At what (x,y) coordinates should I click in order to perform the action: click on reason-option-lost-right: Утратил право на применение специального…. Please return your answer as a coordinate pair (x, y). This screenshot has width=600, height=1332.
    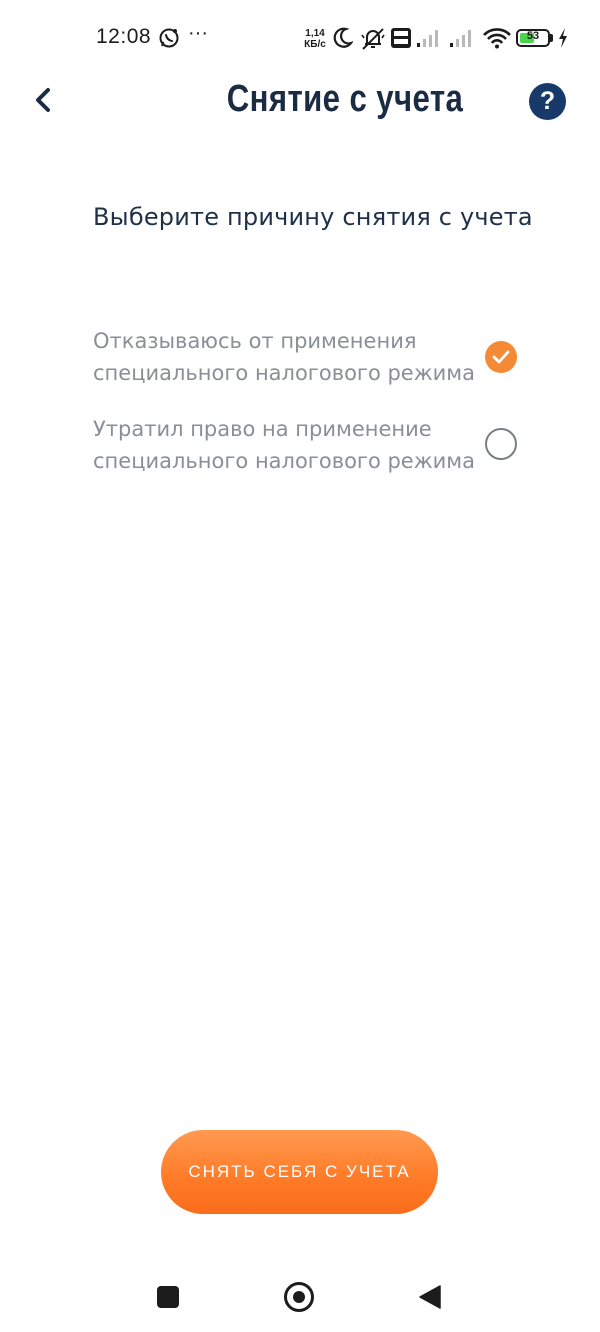
    Looking at the image, I should click on (313, 446).